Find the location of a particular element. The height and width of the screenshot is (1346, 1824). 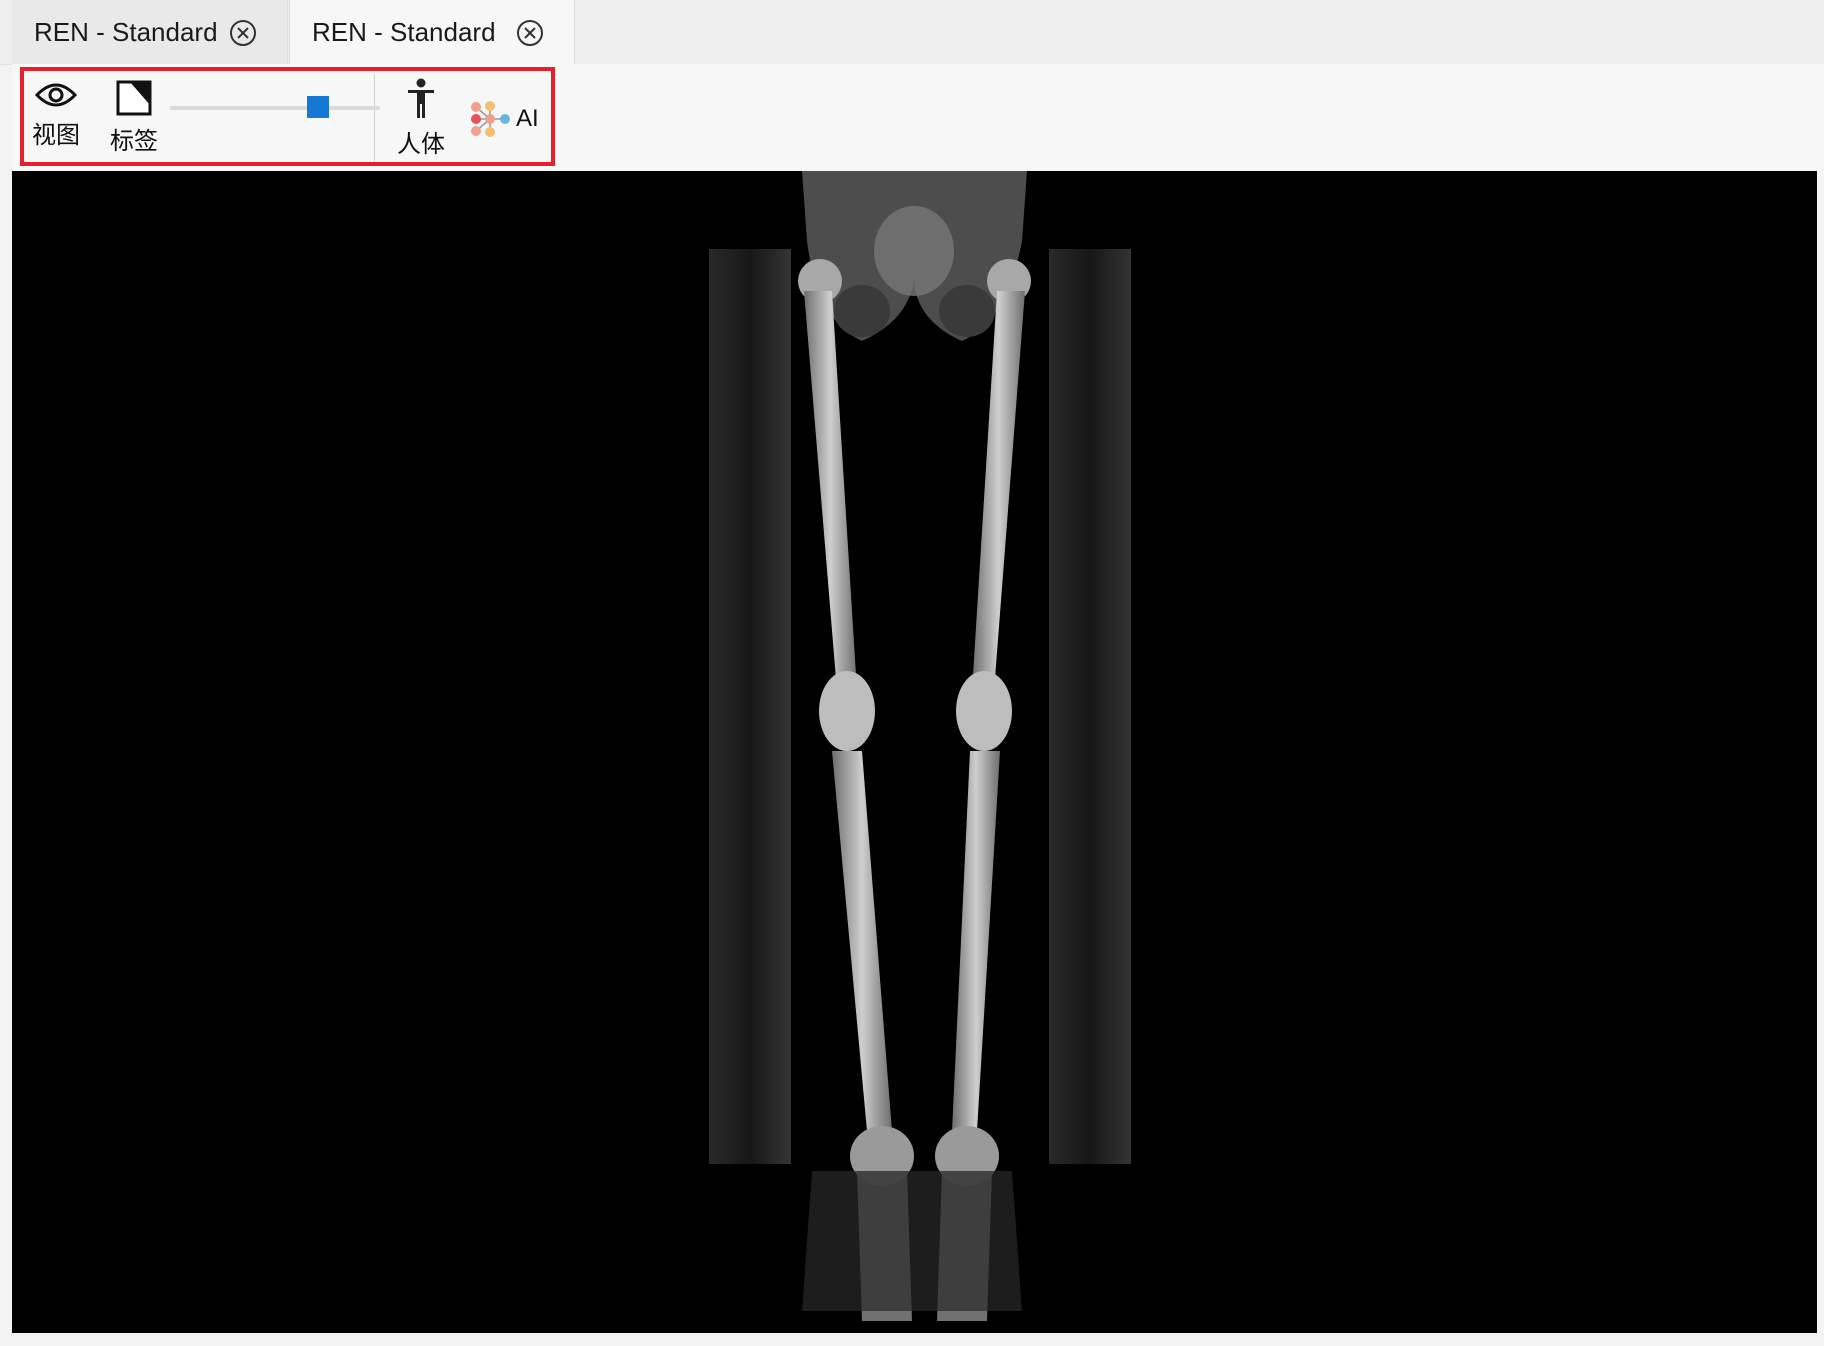

ai-button: AI is located at coordinates (503, 119).